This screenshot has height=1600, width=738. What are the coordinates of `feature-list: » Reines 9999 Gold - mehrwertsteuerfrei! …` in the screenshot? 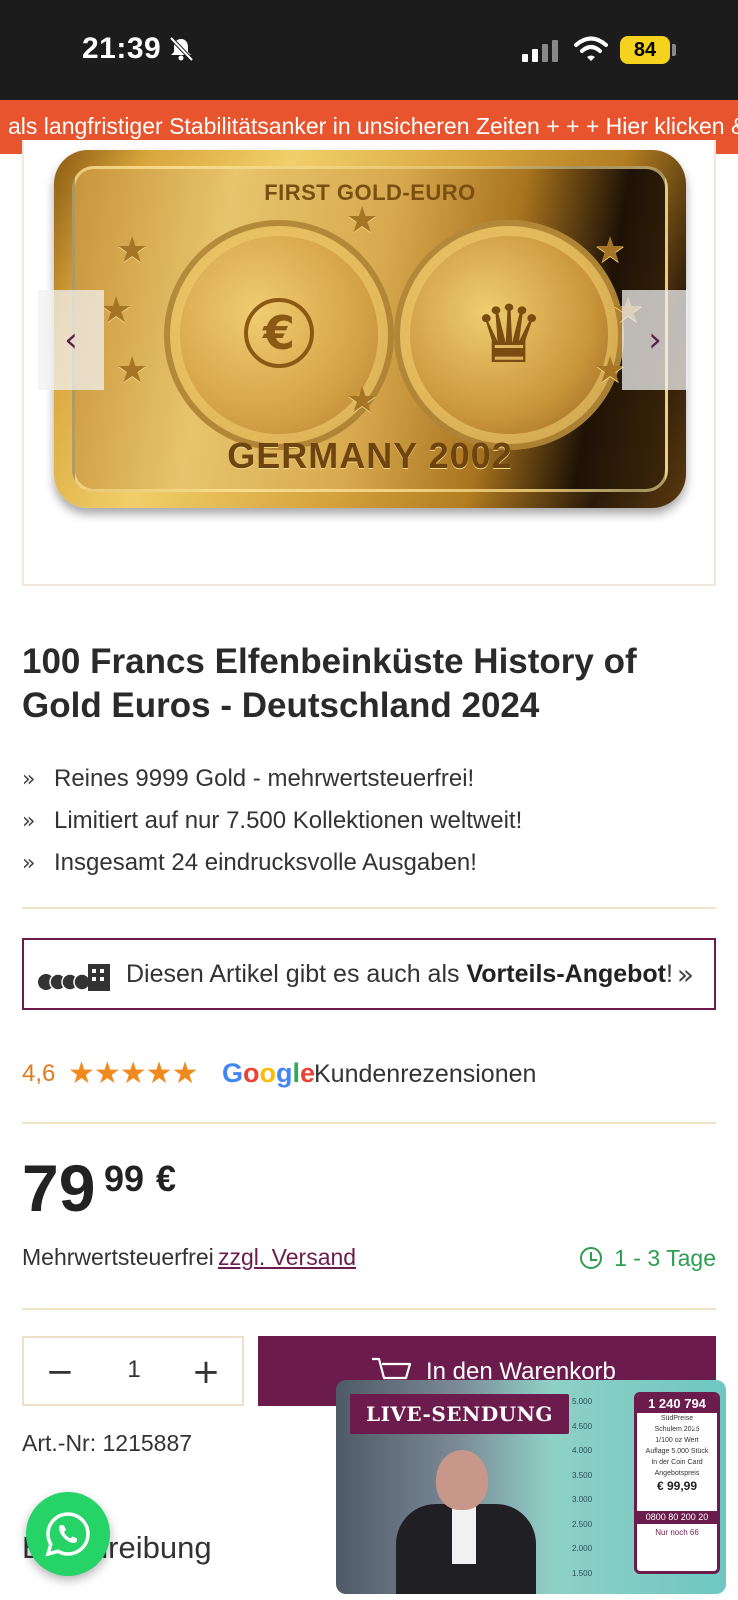 It's located at (372, 821).